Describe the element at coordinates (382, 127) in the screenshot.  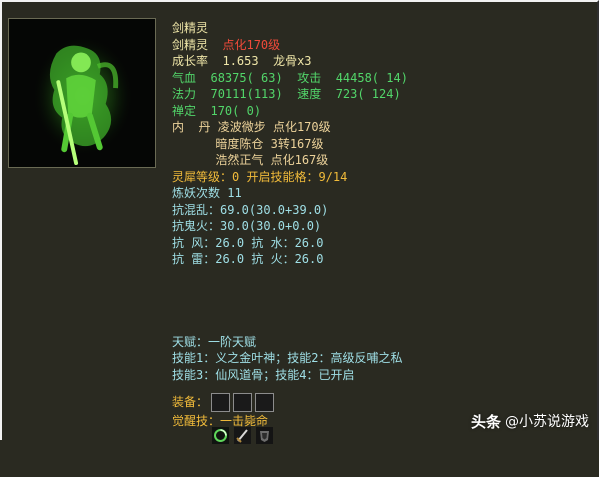
I see `neidan-row-1: 内 丹 凌波微步 点化170级` at that location.